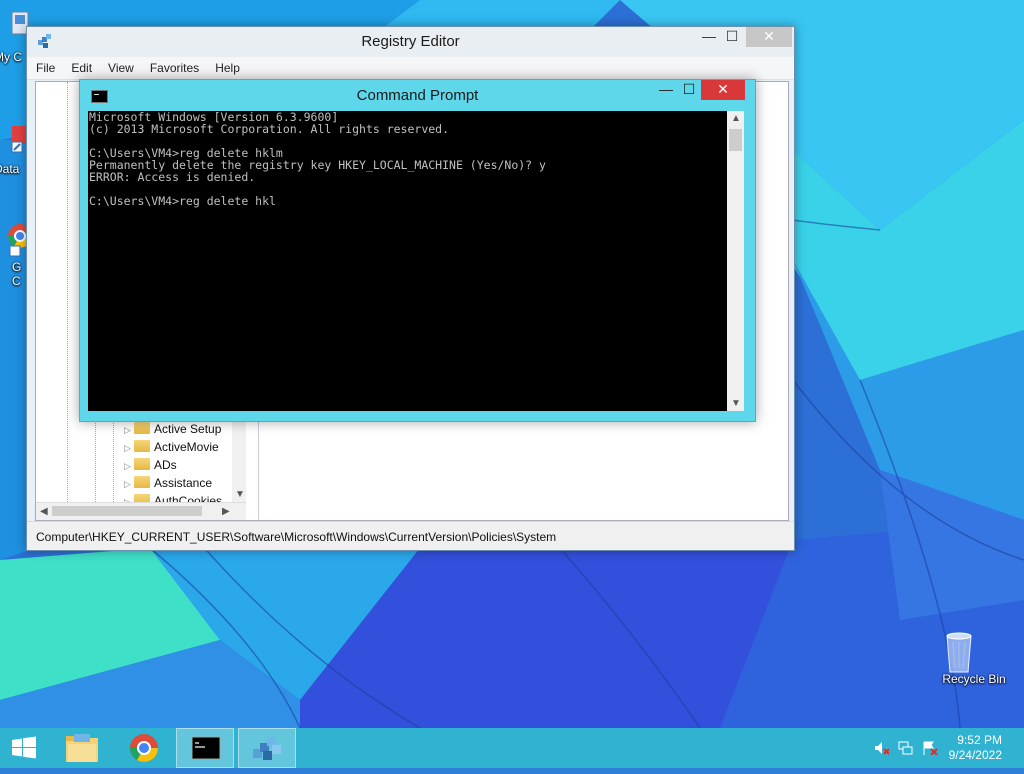  Describe the element at coordinates (970, 651) in the screenshot. I see `recycle-bin-icon` at that location.